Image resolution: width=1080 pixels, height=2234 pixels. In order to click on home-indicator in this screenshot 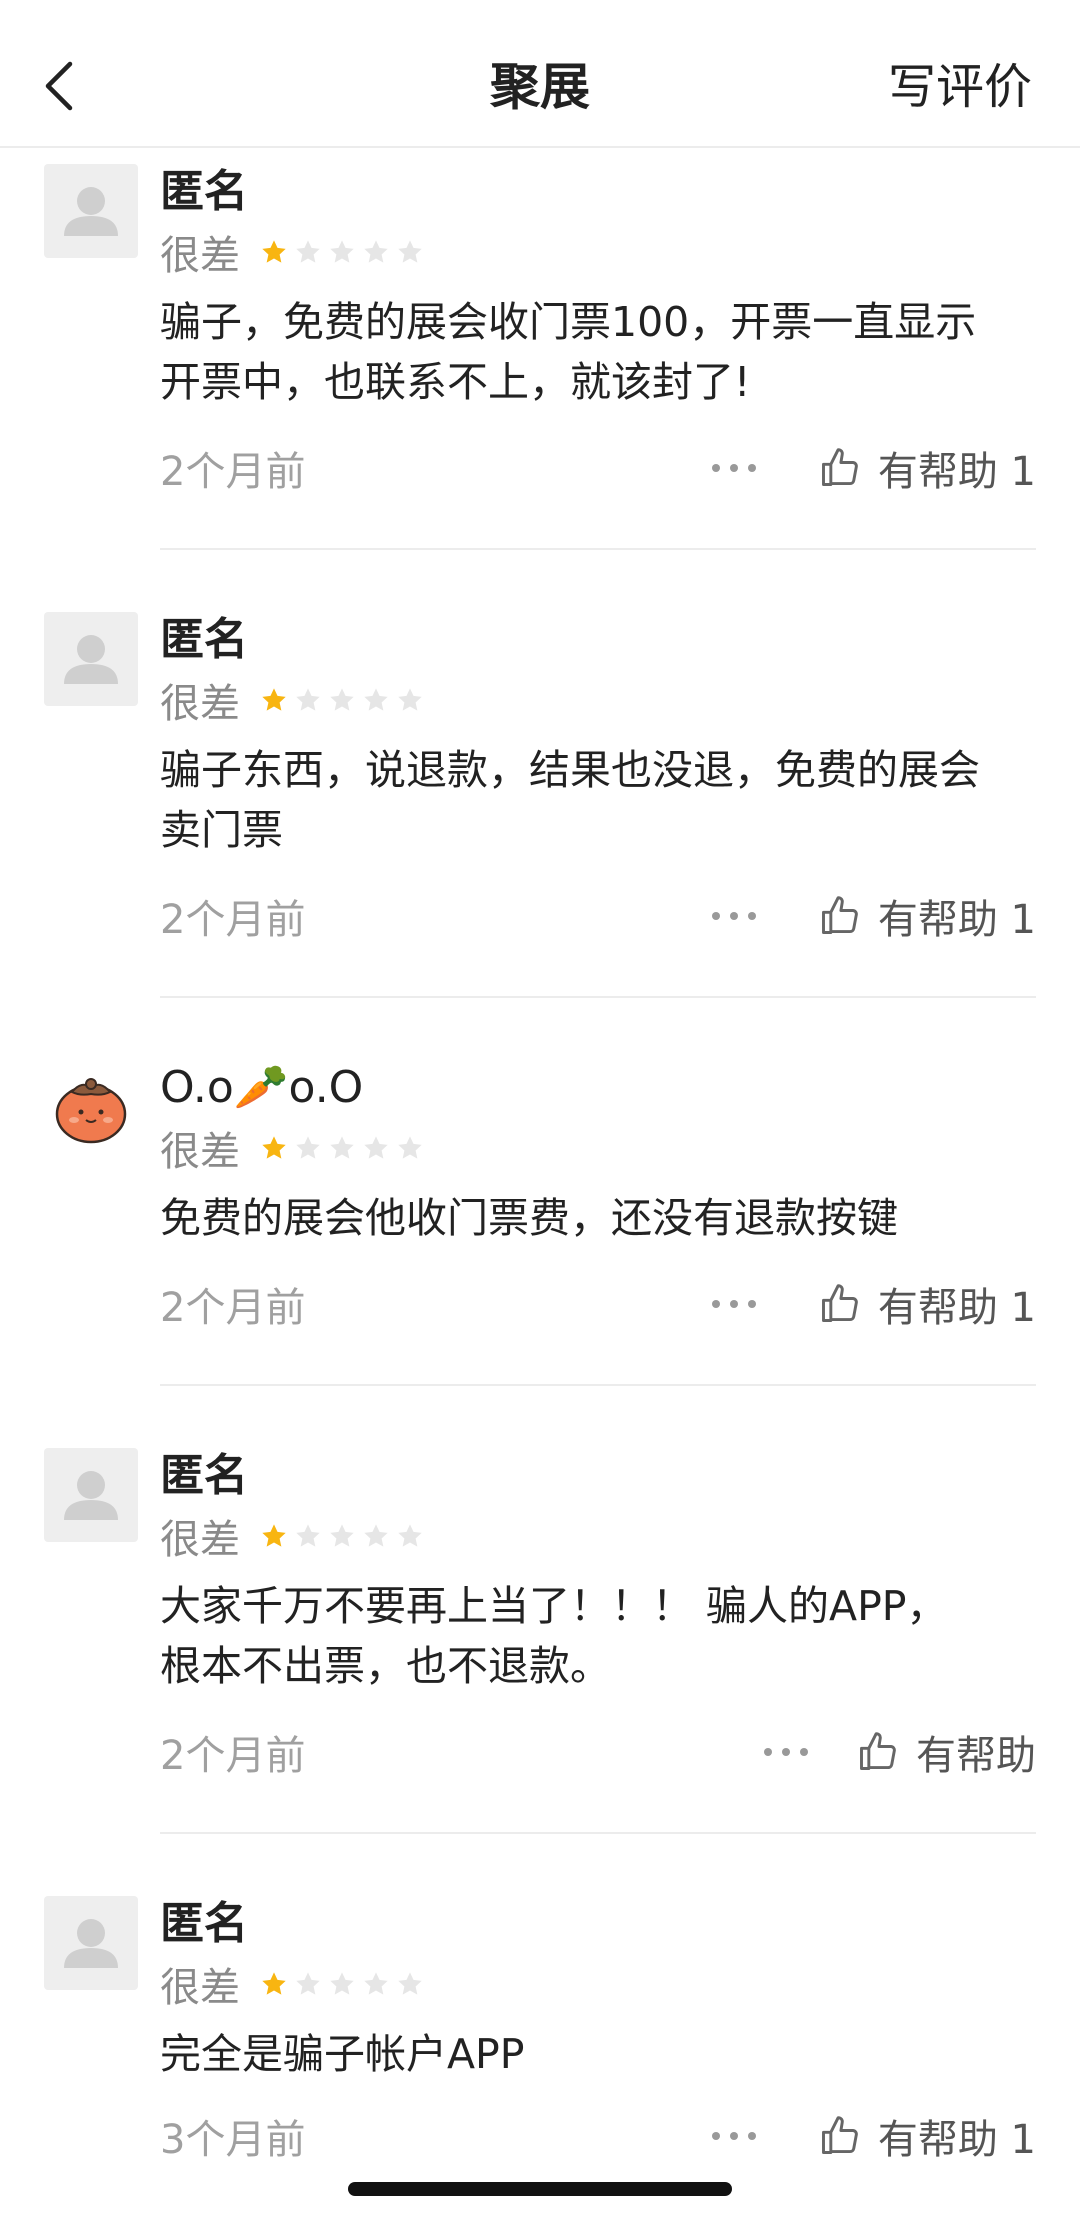, I will do `click(540, 2189)`.